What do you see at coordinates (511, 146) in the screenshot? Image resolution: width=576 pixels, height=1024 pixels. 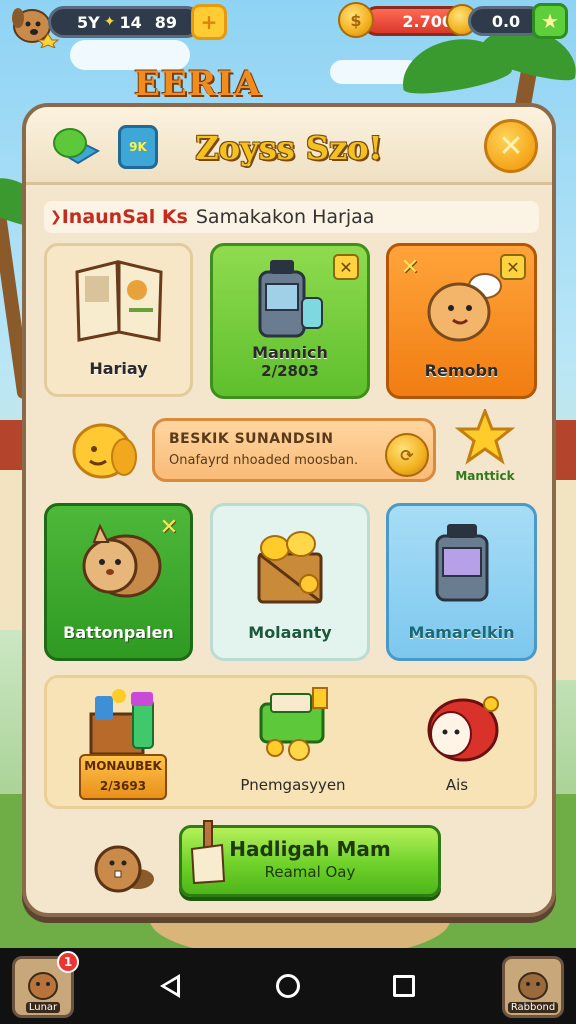 I see `close-button: ✕` at bounding box center [511, 146].